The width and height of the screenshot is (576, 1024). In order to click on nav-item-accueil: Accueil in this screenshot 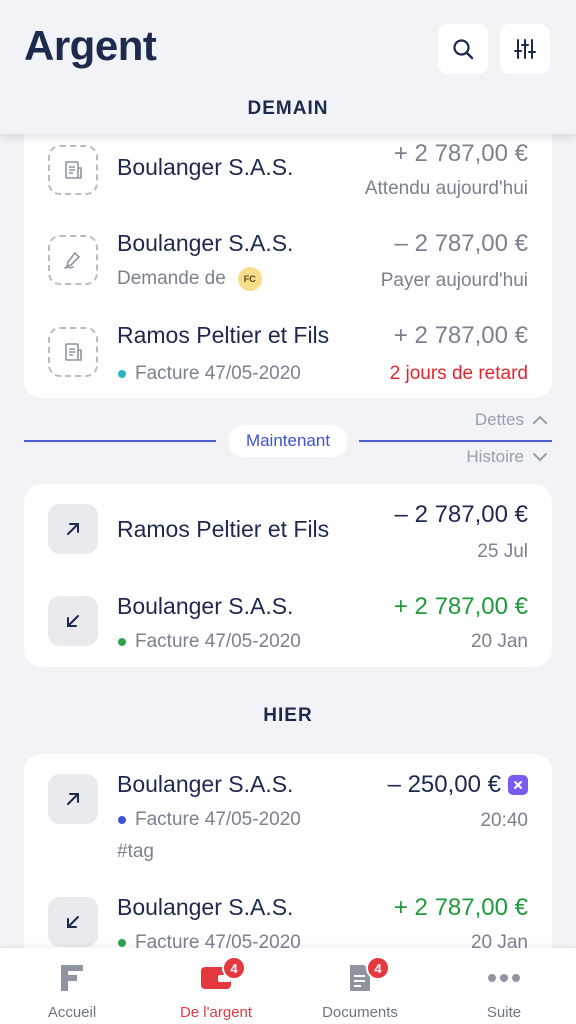, I will do `click(72, 986)`.